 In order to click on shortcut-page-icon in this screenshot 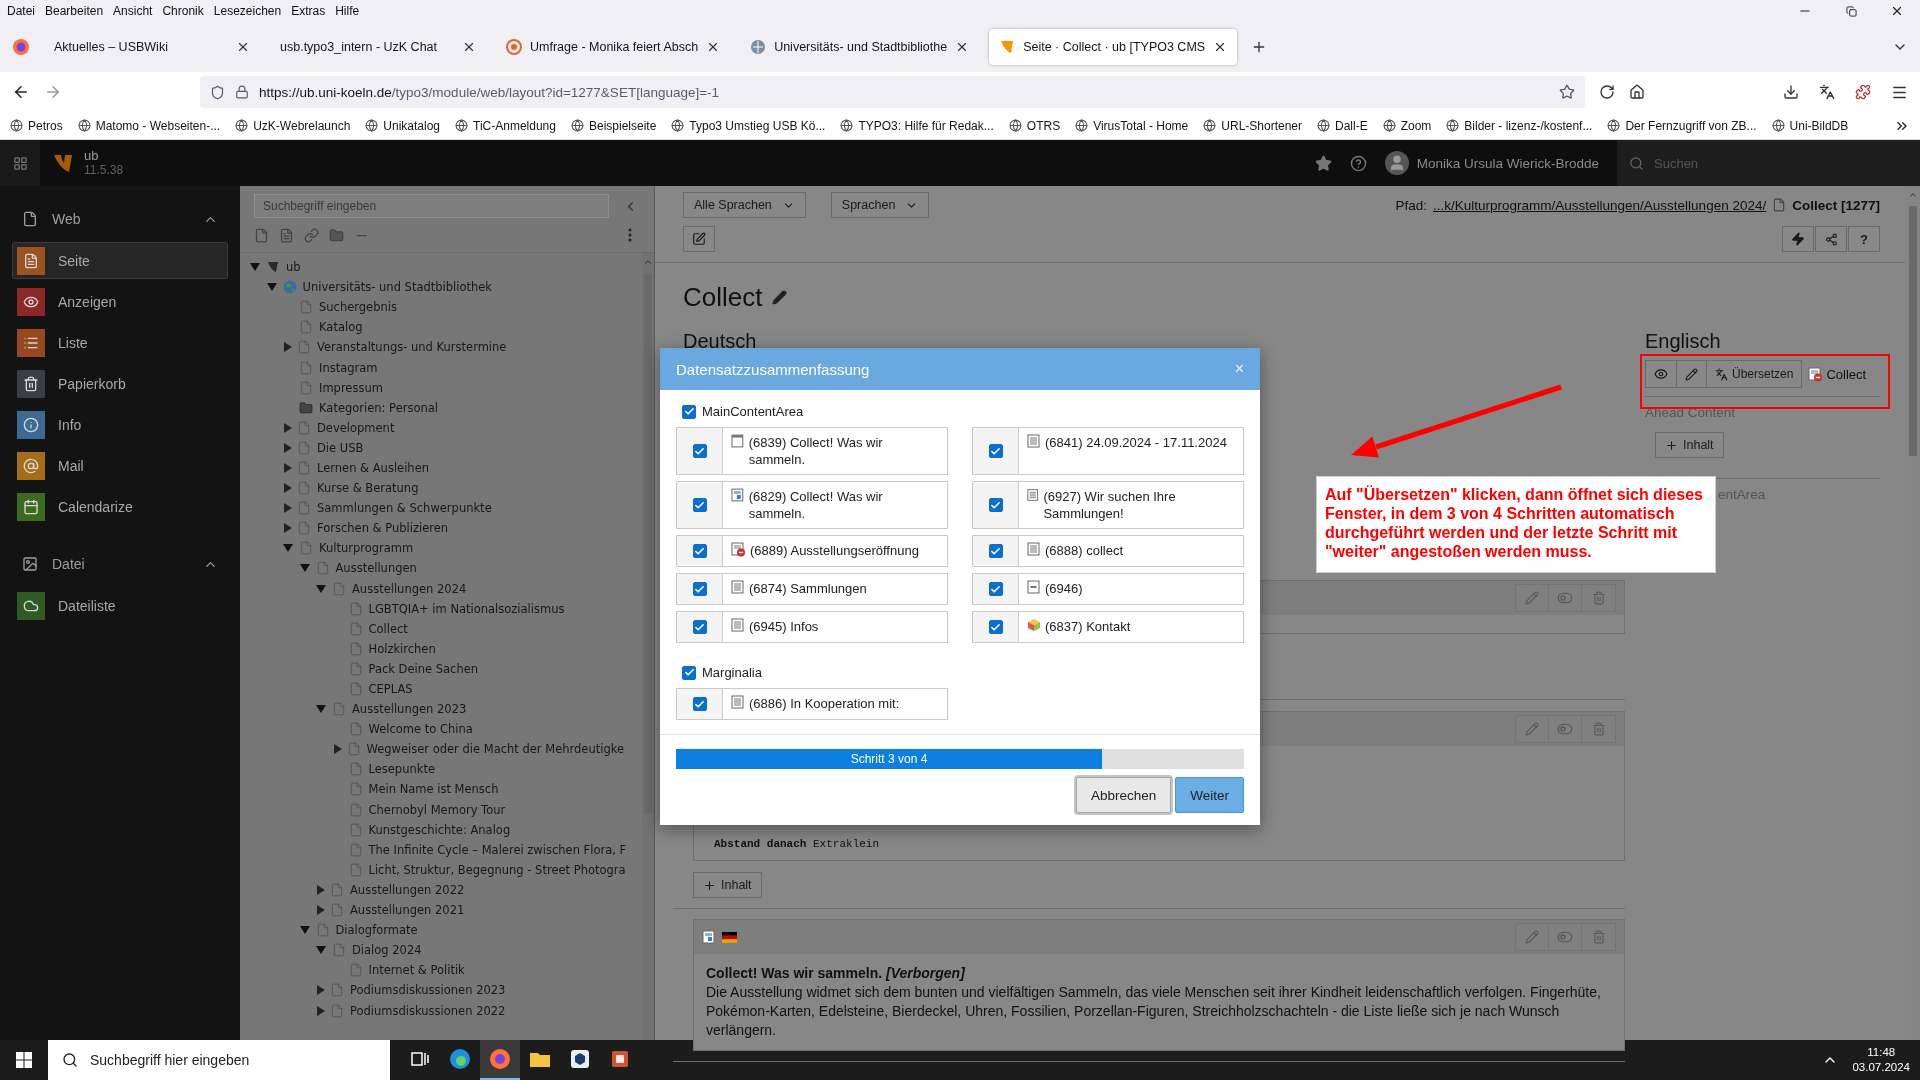, I will do `click(286, 235)`.